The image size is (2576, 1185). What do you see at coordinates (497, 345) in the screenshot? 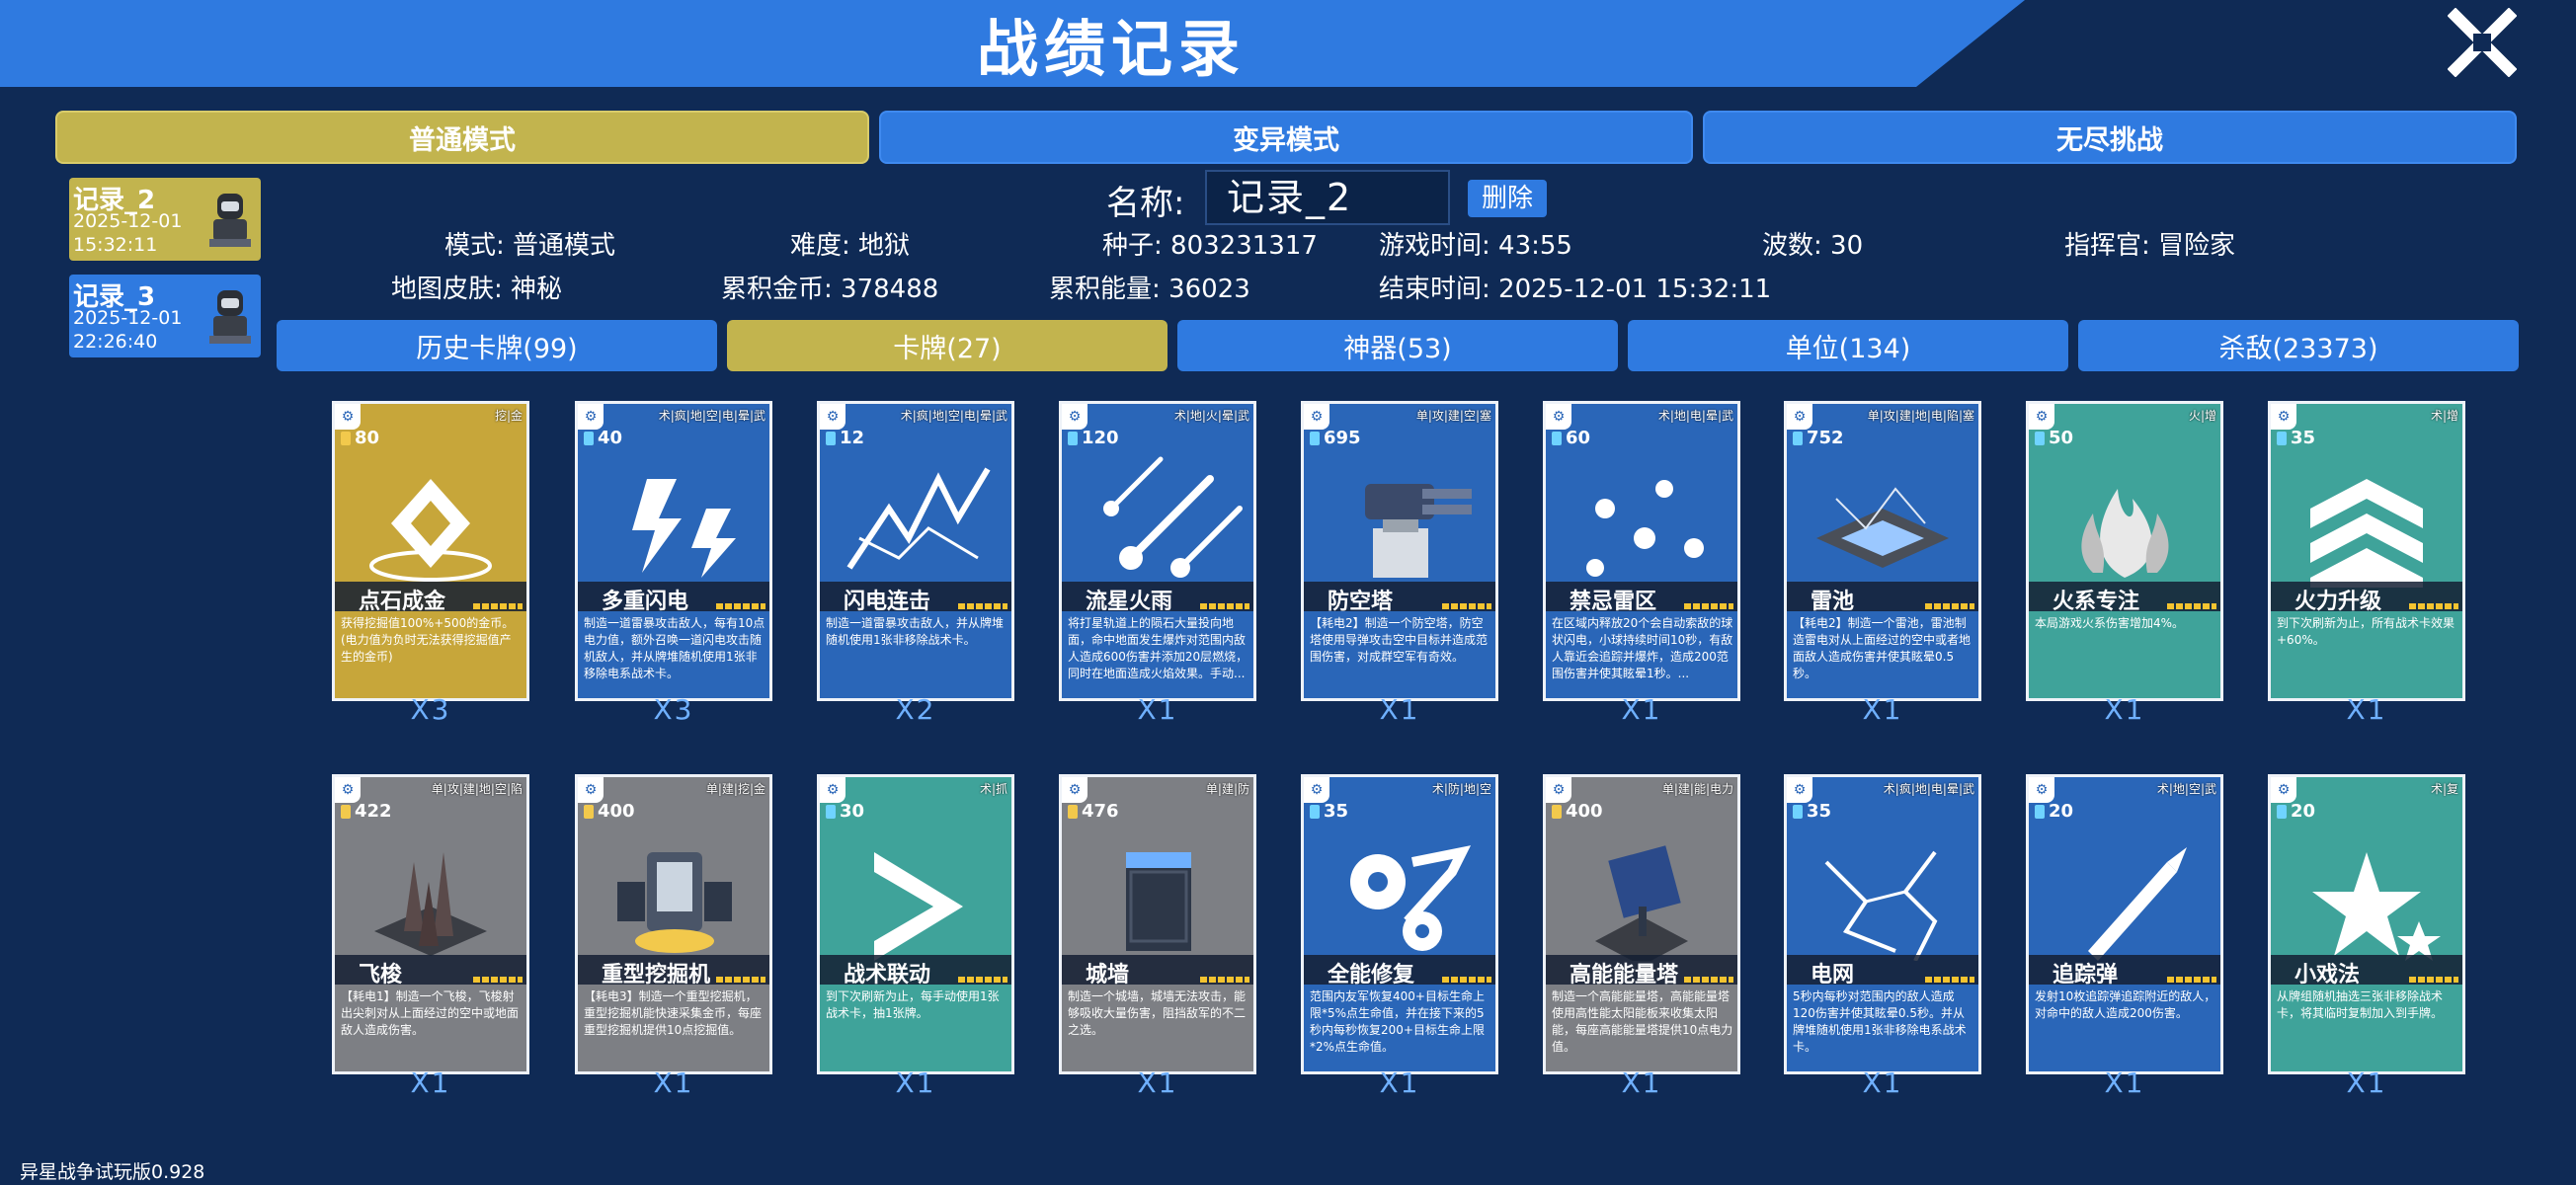
I see `tab-history-cards: 历史卡牌(99)` at bounding box center [497, 345].